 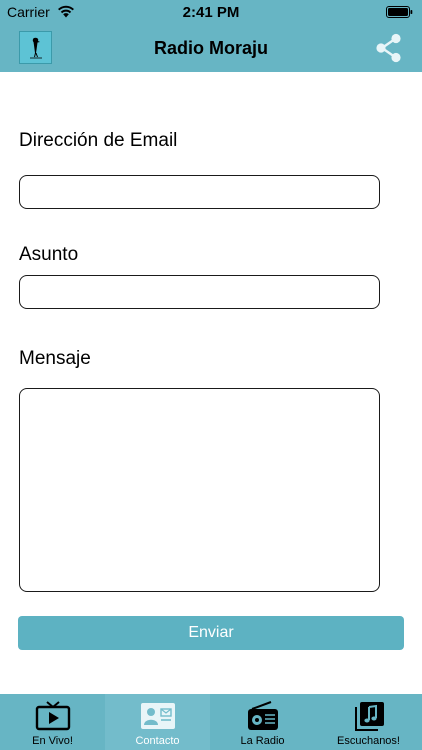 What do you see at coordinates (49, 254) in the screenshot?
I see `subject-label: Asunto` at bounding box center [49, 254].